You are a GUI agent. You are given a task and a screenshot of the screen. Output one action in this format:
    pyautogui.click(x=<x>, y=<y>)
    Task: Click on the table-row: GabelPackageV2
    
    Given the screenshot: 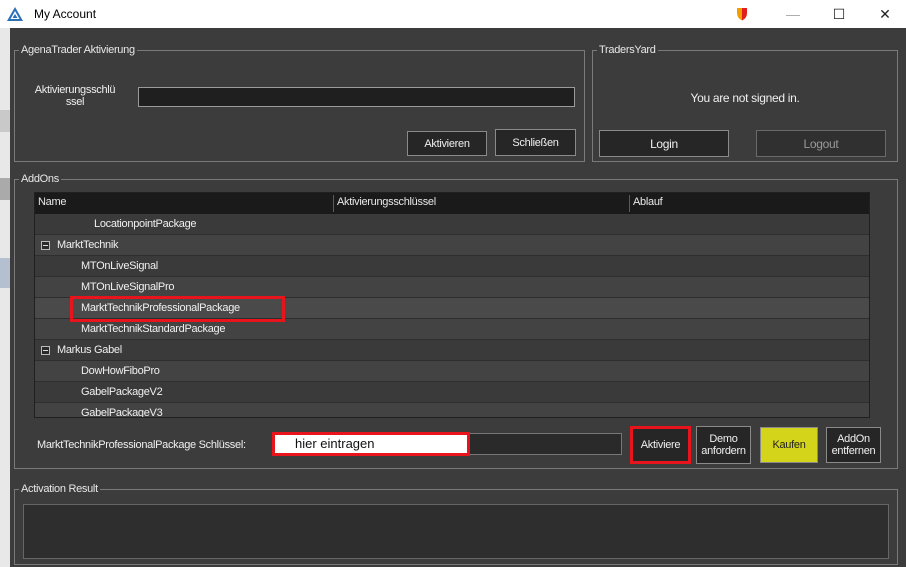 What is the action you would take?
    pyautogui.click(x=452, y=392)
    